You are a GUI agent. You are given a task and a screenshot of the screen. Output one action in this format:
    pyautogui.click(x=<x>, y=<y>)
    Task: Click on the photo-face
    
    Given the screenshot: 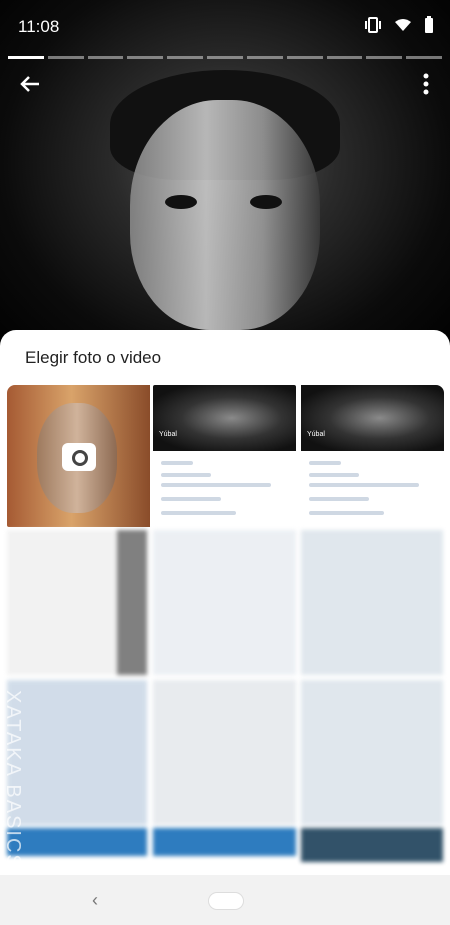 What is the action you would take?
    pyautogui.click(x=225, y=215)
    